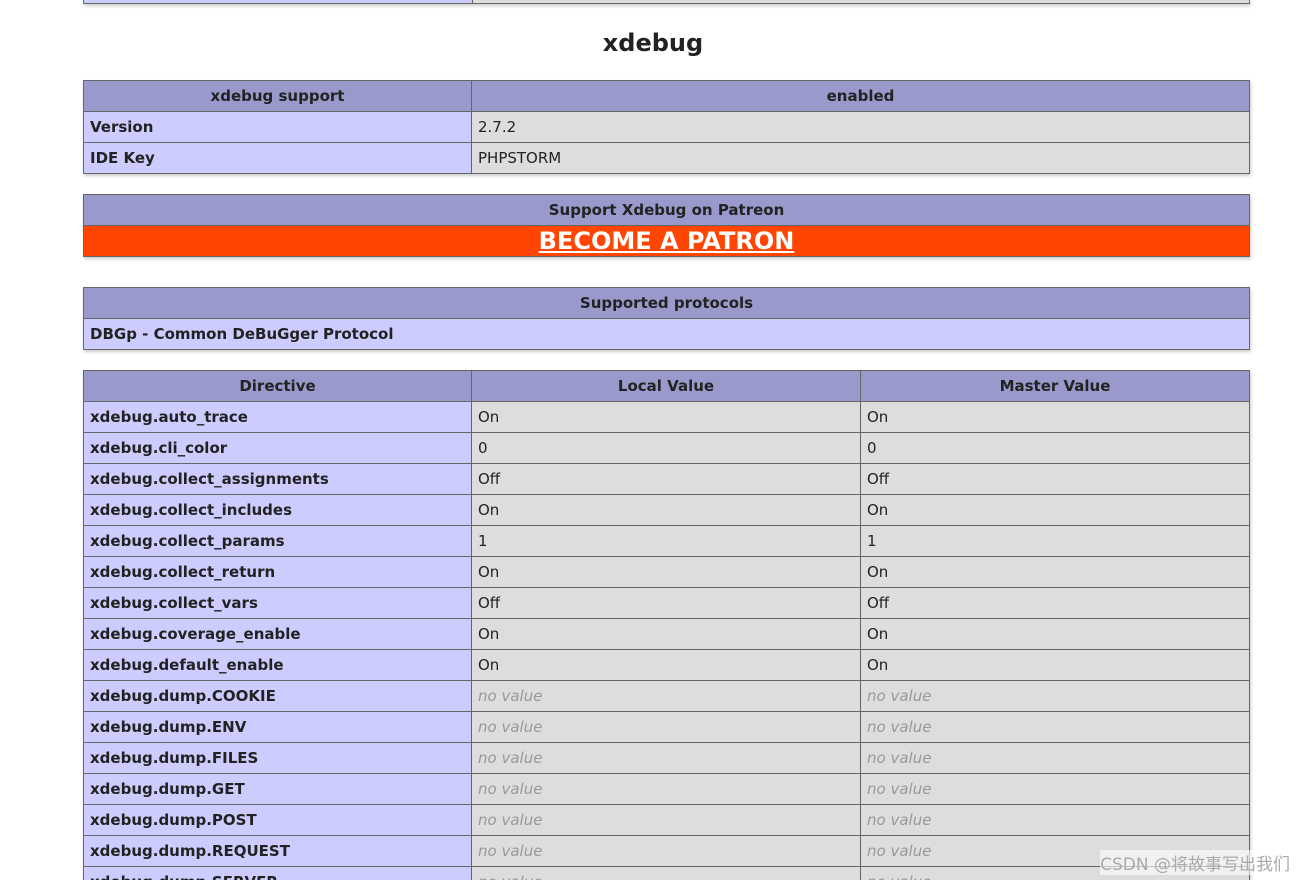  What do you see at coordinates (277, 158) in the screenshot?
I see `ide-key-label: IDE Key` at bounding box center [277, 158].